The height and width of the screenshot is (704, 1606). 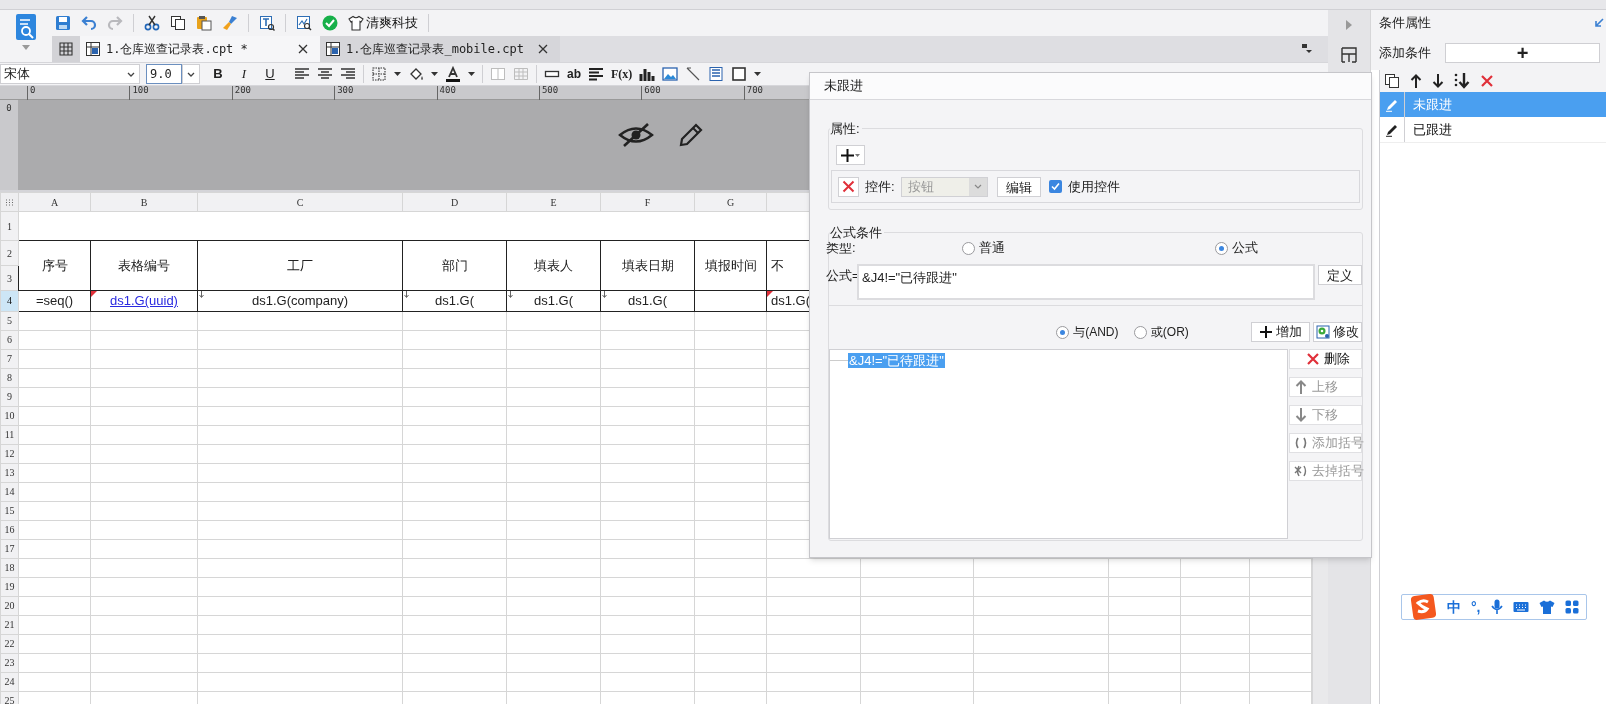 What do you see at coordinates (1476, 607) in the screenshot?
I see `ime-punctuation: °,` at bounding box center [1476, 607].